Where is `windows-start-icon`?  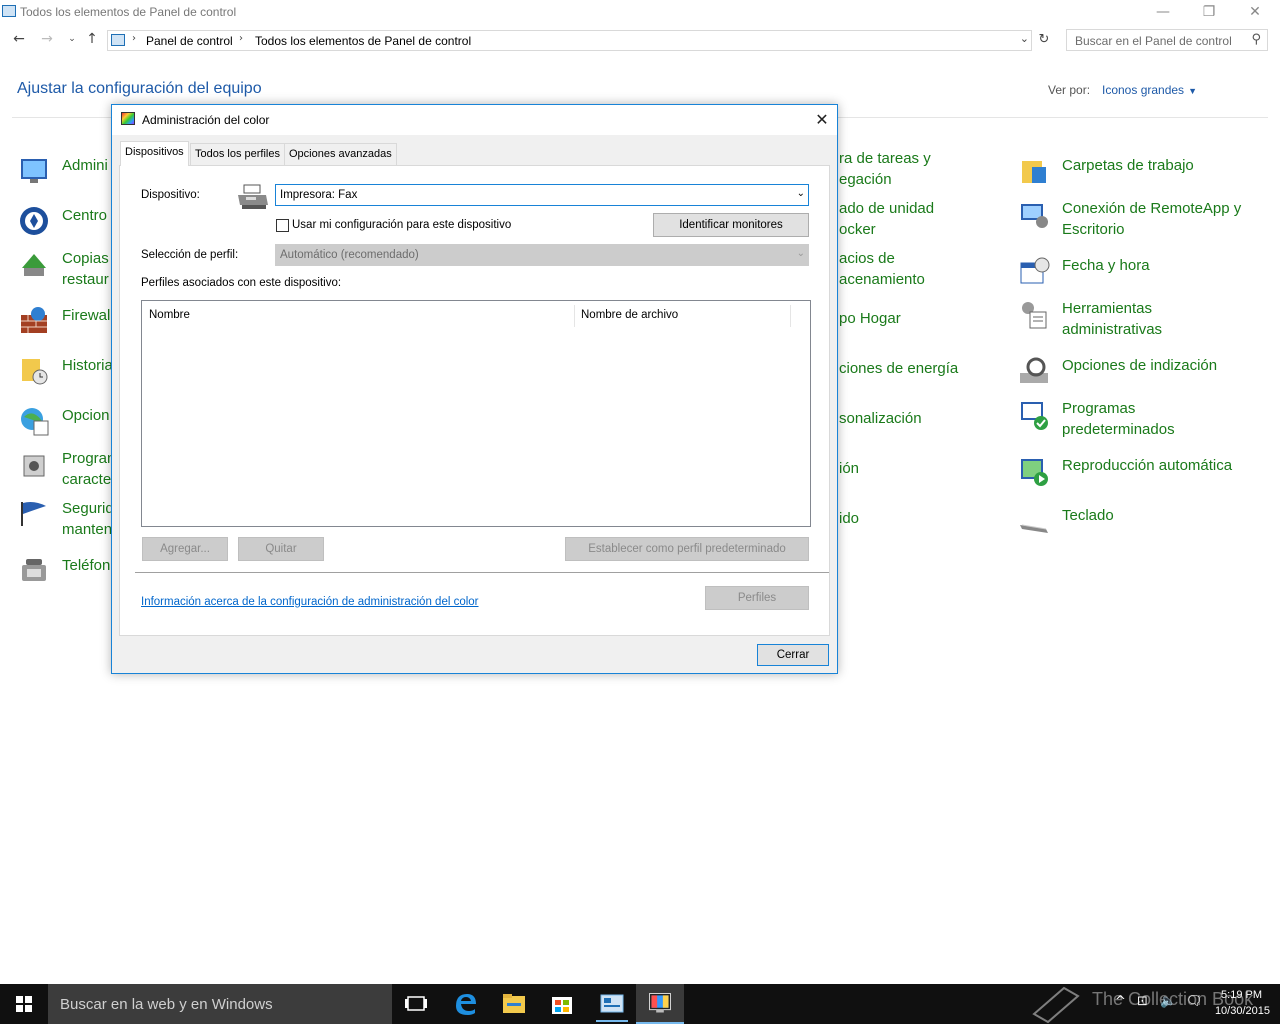 windows-start-icon is located at coordinates (24, 1004).